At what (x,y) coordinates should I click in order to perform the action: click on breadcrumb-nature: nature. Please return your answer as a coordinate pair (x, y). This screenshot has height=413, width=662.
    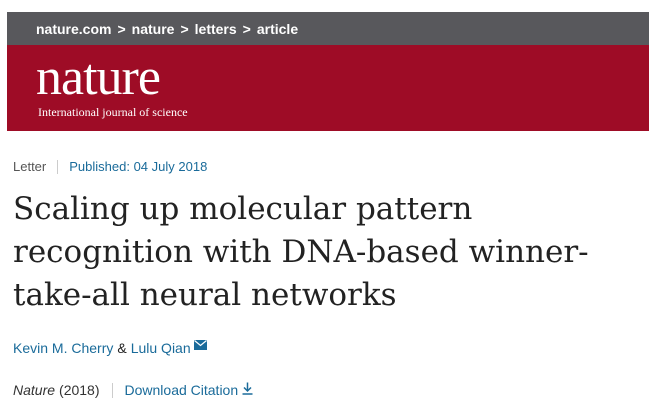
    Looking at the image, I should click on (153, 29).